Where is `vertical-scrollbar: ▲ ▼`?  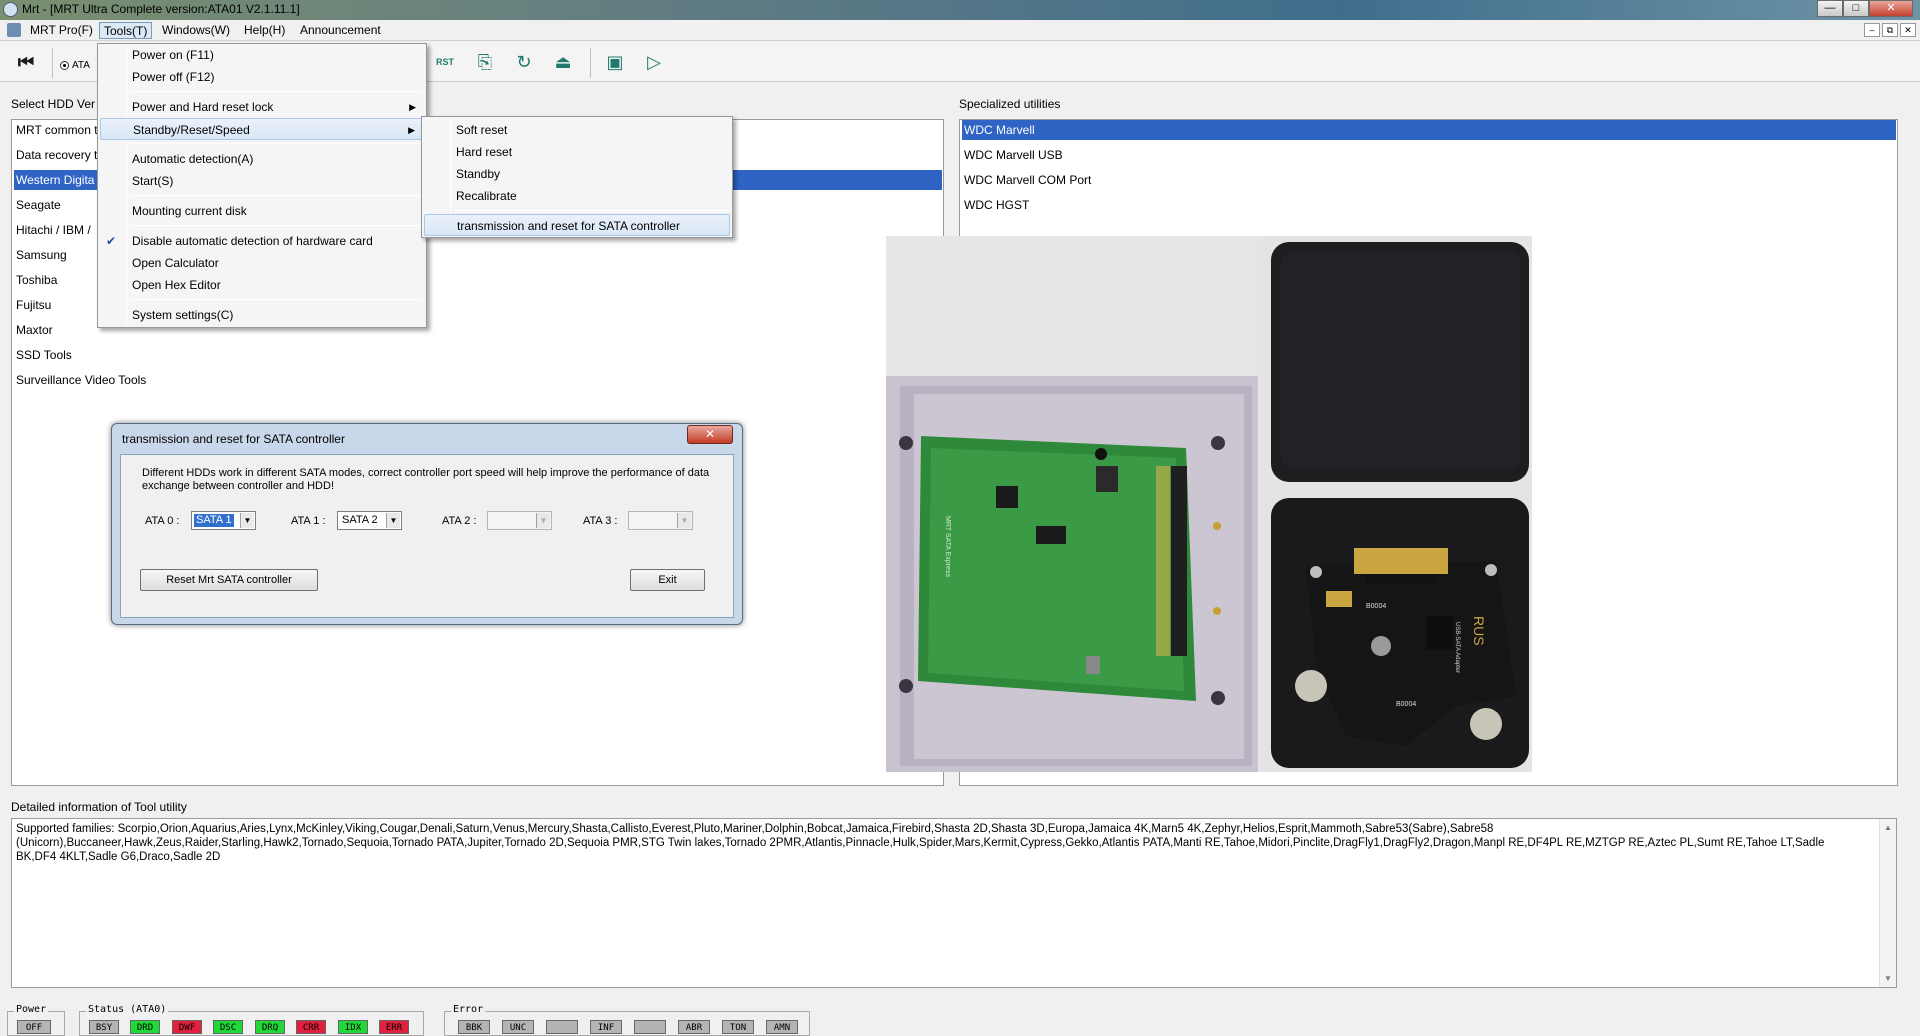
vertical-scrollbar: ▲ ▼ is located at coordinates (1887, 903).